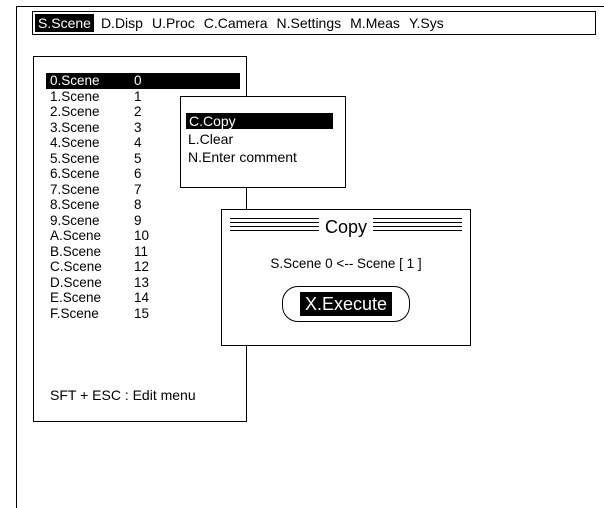  I want to click on execute-button: X.Execute, so click(346, 304).